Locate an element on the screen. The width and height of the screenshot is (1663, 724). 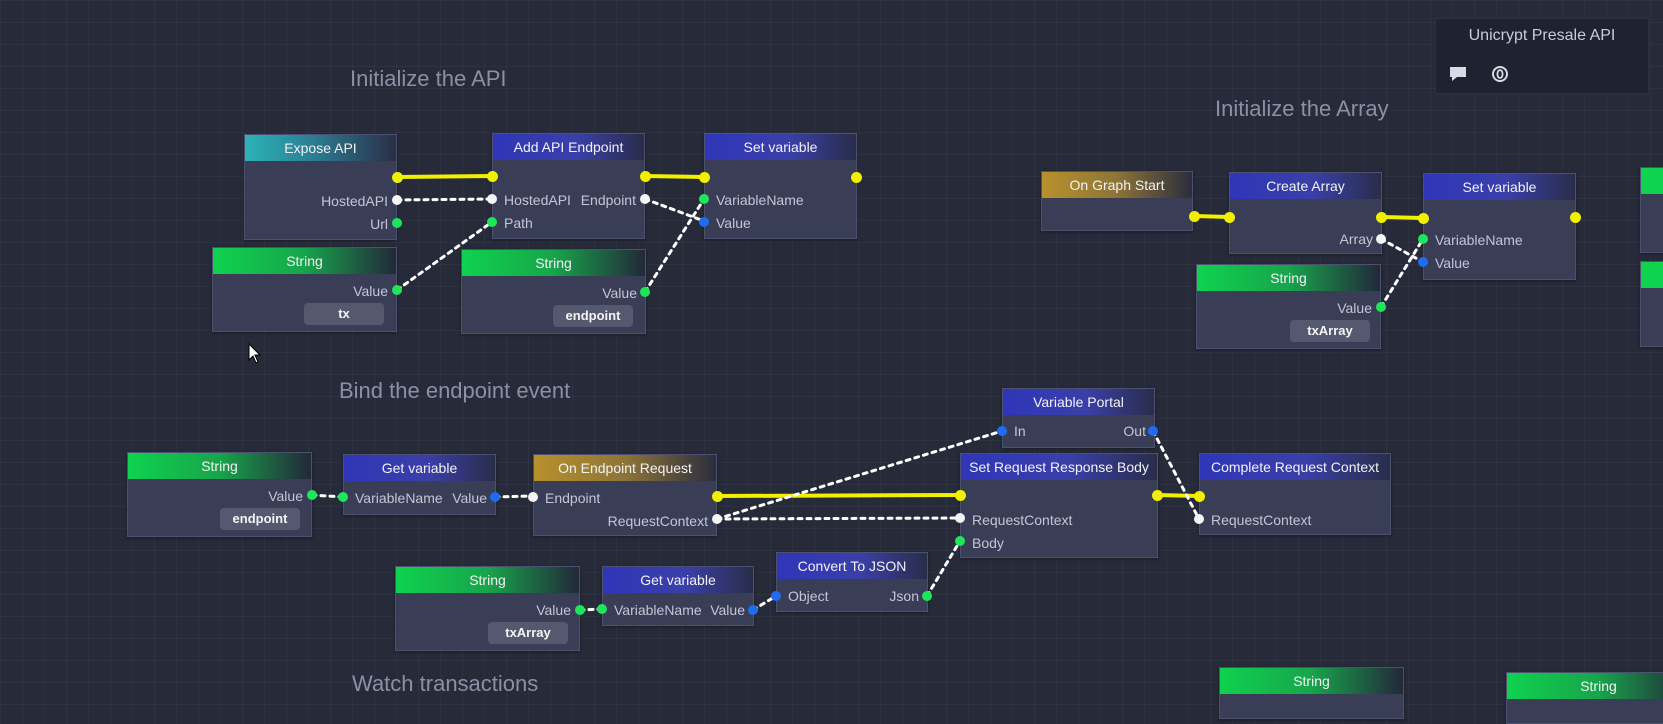
requestcontext-out-pin is located at coordinates (717, 519).